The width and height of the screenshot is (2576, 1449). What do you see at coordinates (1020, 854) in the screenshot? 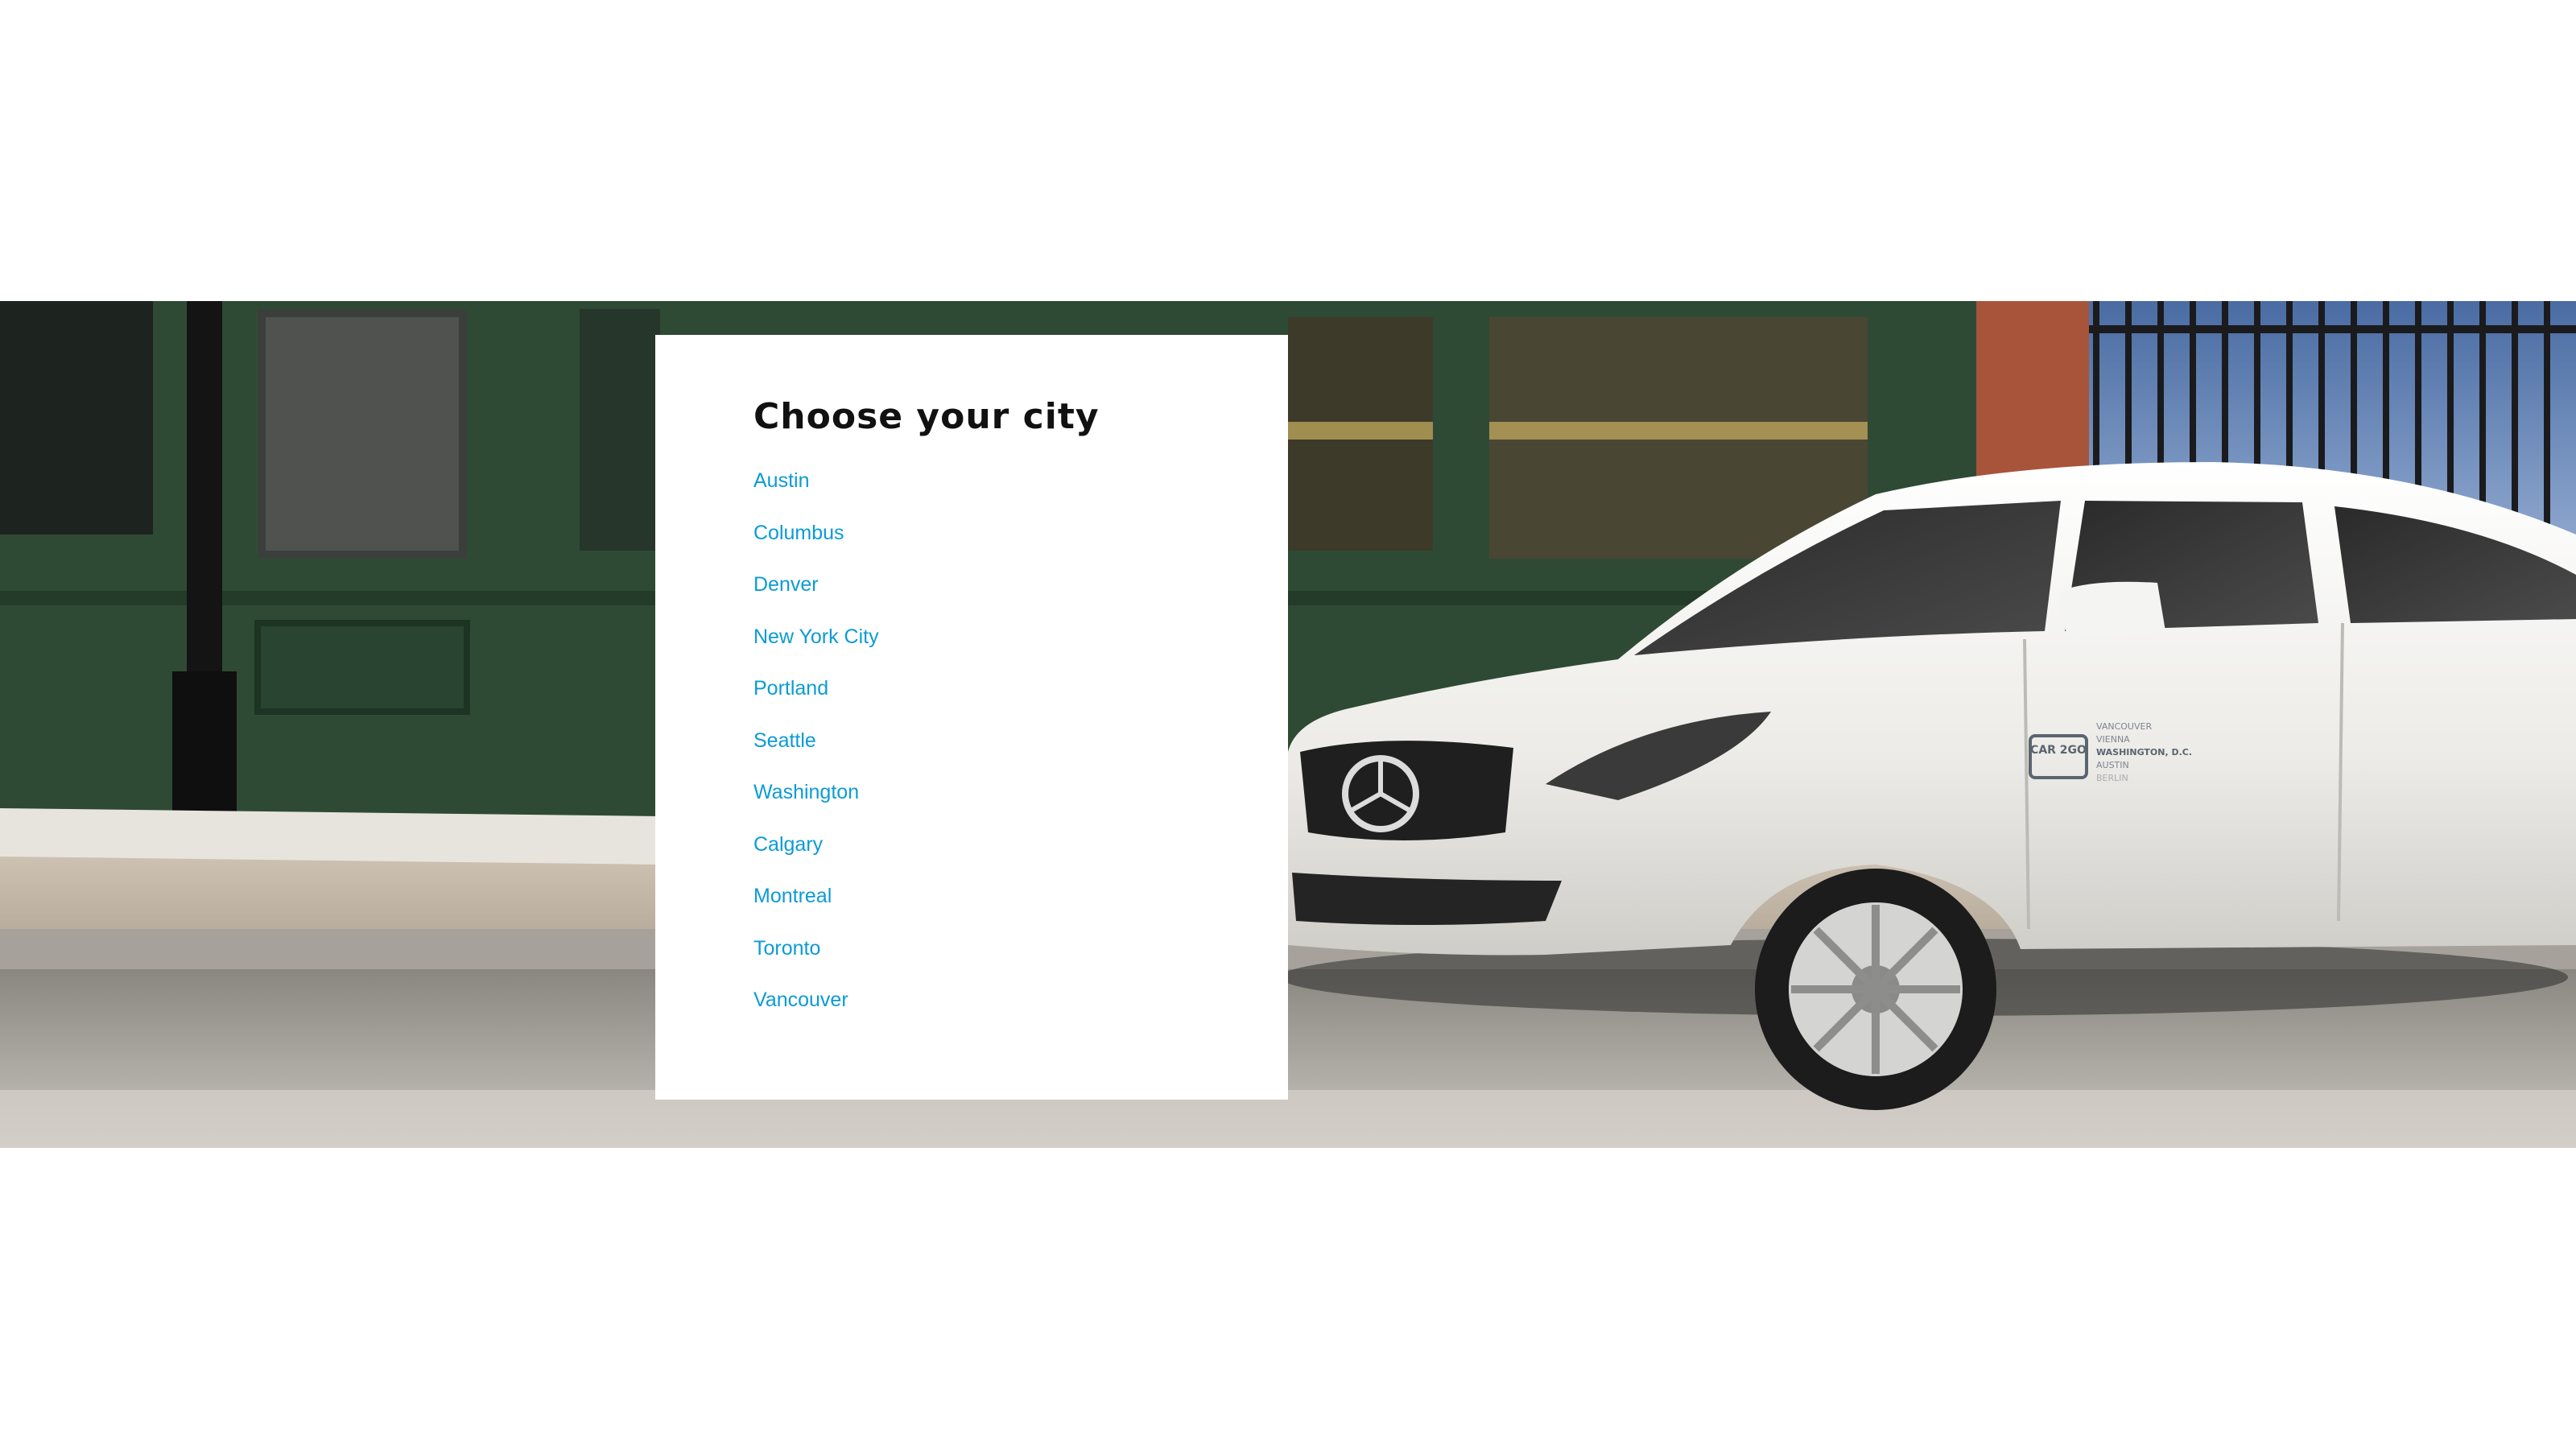
I see `list-item: Calgary` at bounding box center [1020, 854].